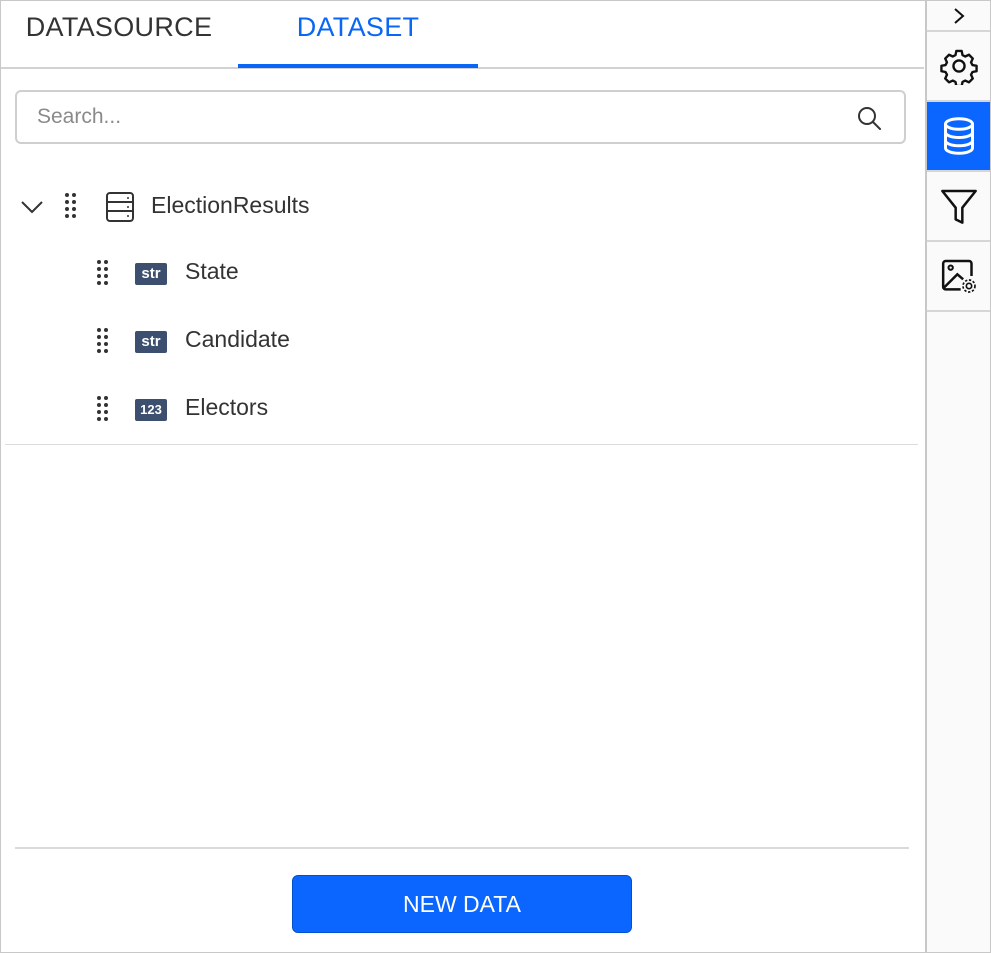 This screenshot has height=953, width=991. Describe the element at coordinates (358, 34) in the screenshot. I see `tab-dataset: DATASET` at that location.